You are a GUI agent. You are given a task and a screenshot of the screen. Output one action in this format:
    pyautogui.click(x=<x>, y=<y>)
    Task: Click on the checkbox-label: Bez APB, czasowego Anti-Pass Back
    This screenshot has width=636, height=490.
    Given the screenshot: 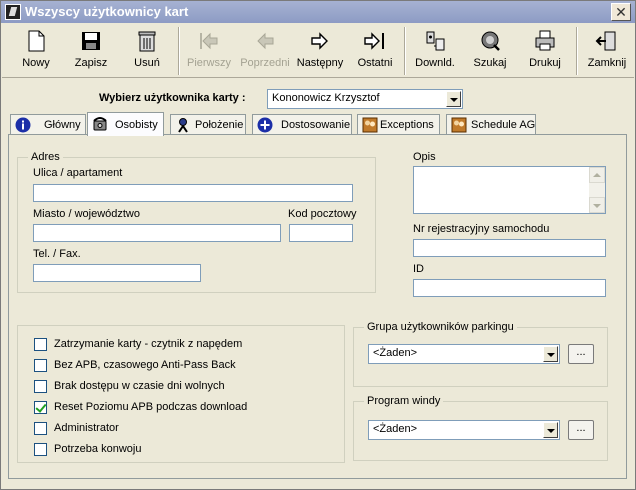 What is the action you would take?
    pyautogui.click(x=145, y=365)
    